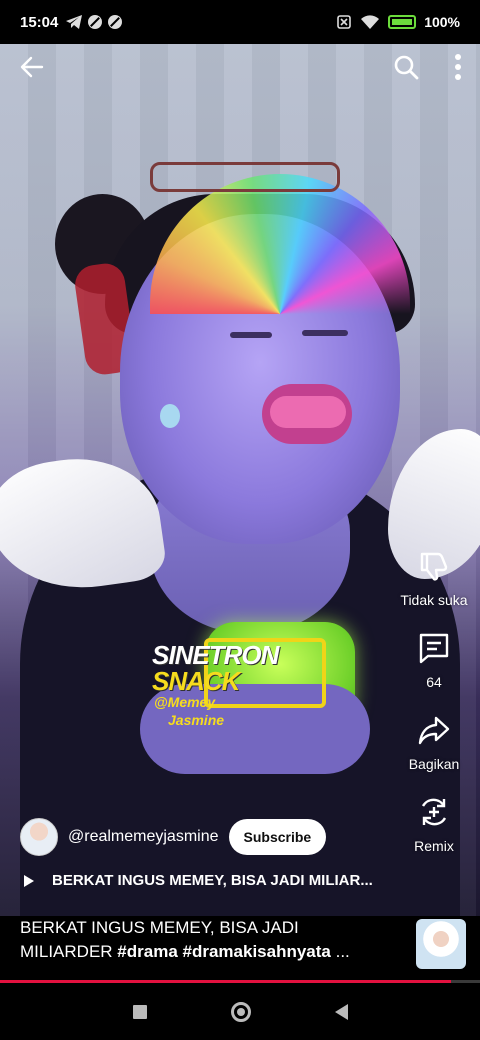  I want to click on blocked-icon, so click(95, 22).